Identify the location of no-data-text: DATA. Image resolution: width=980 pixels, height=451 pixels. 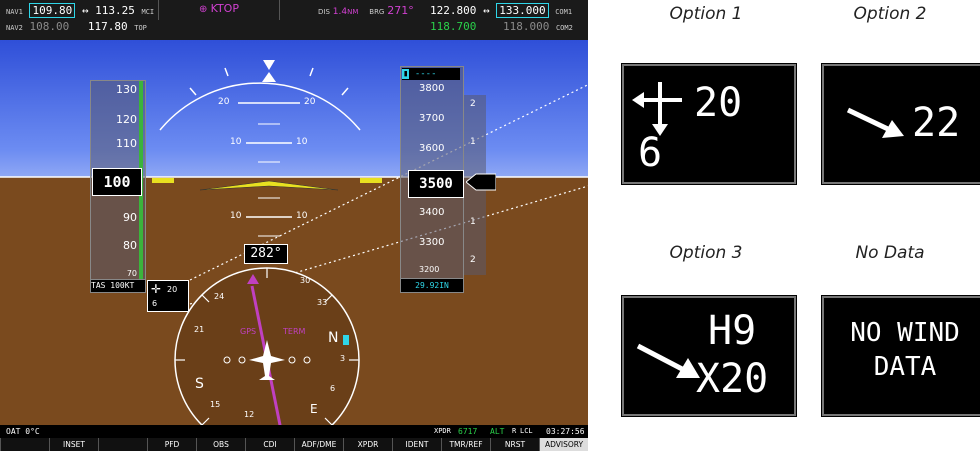
(905, 367).